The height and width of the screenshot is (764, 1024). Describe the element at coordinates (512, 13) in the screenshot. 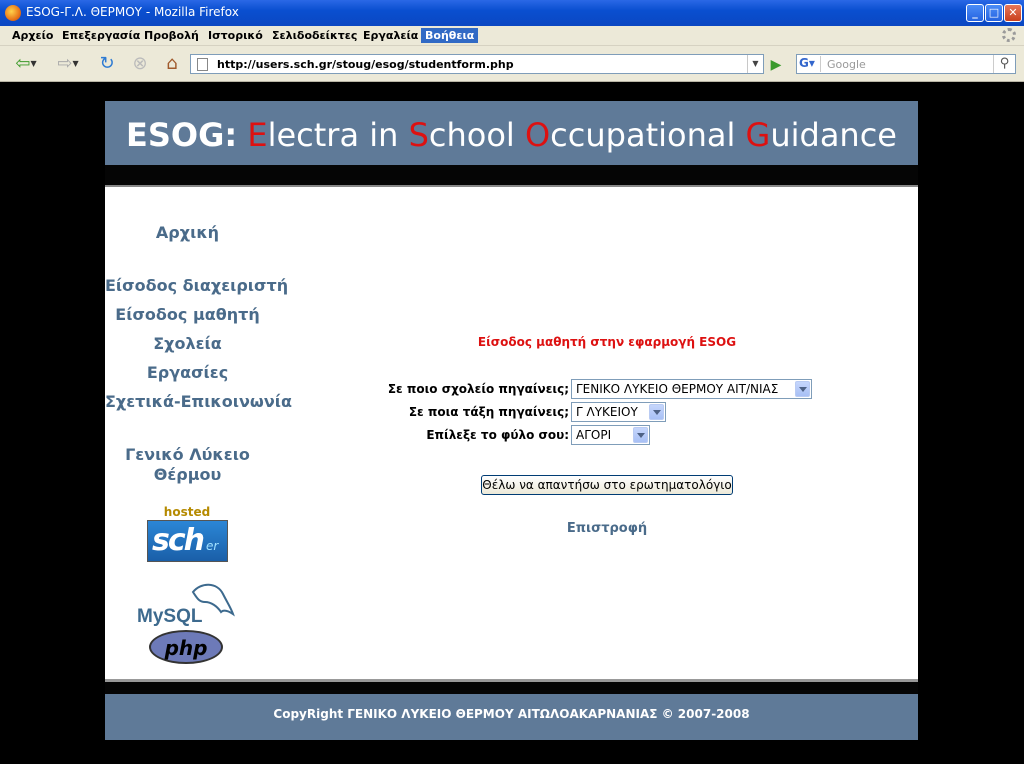

I see `window-titlebar: ESOG-Γ.Λ. ΘΕΡΜΟΥ - Mozilla Firefox _ □ ✕` at that location.